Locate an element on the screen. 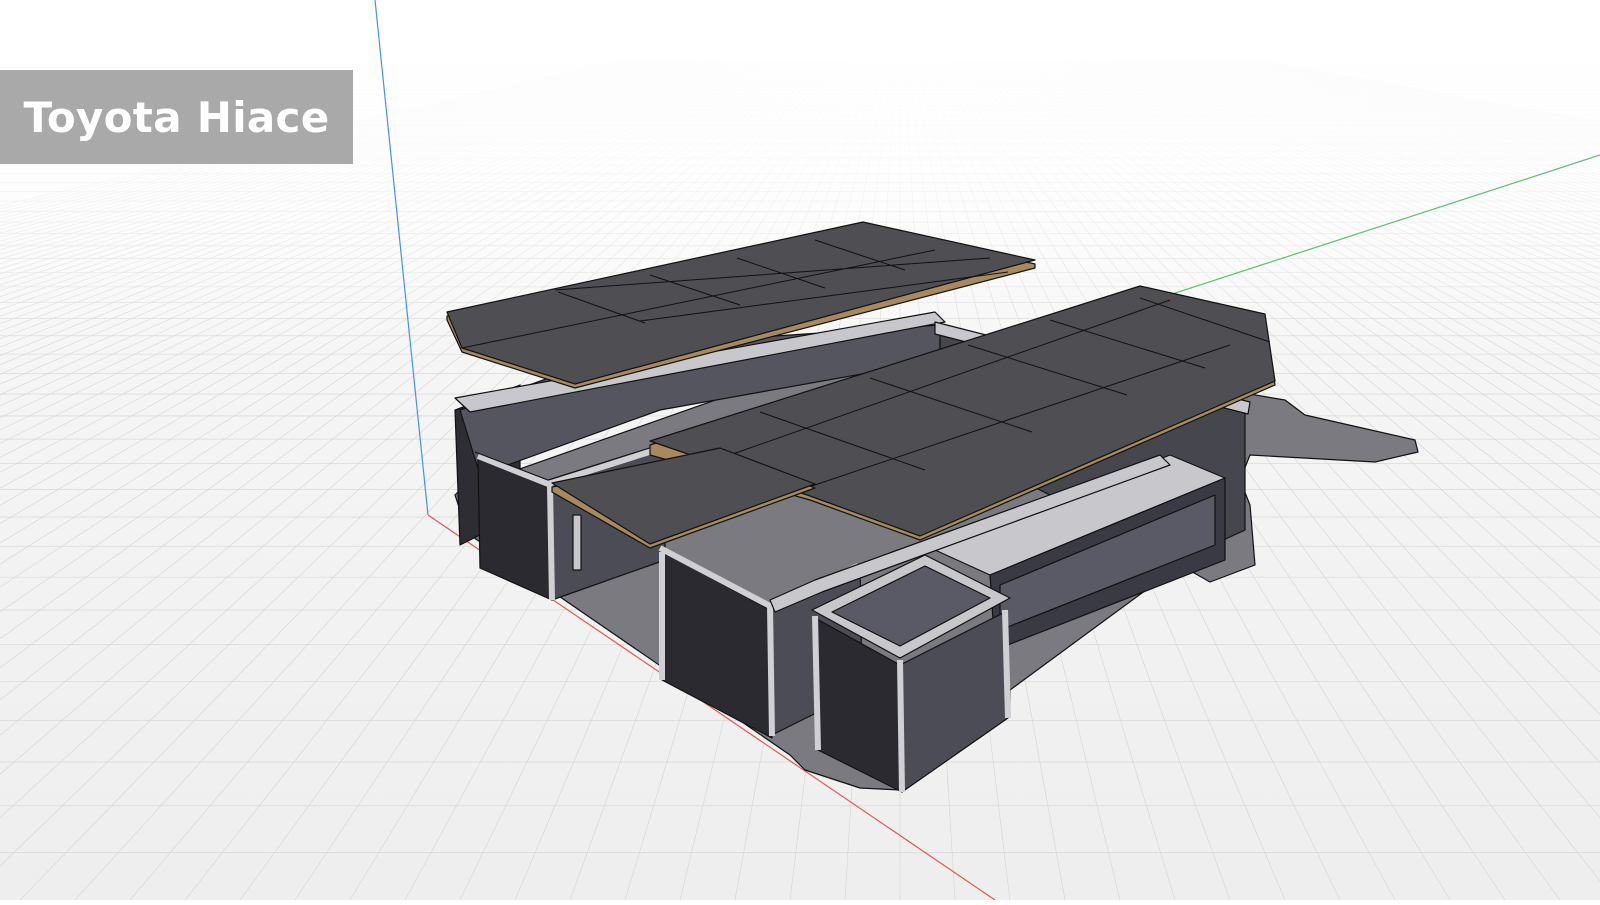  page-title: Toyota Hiace is located at coordinates (176, 117).